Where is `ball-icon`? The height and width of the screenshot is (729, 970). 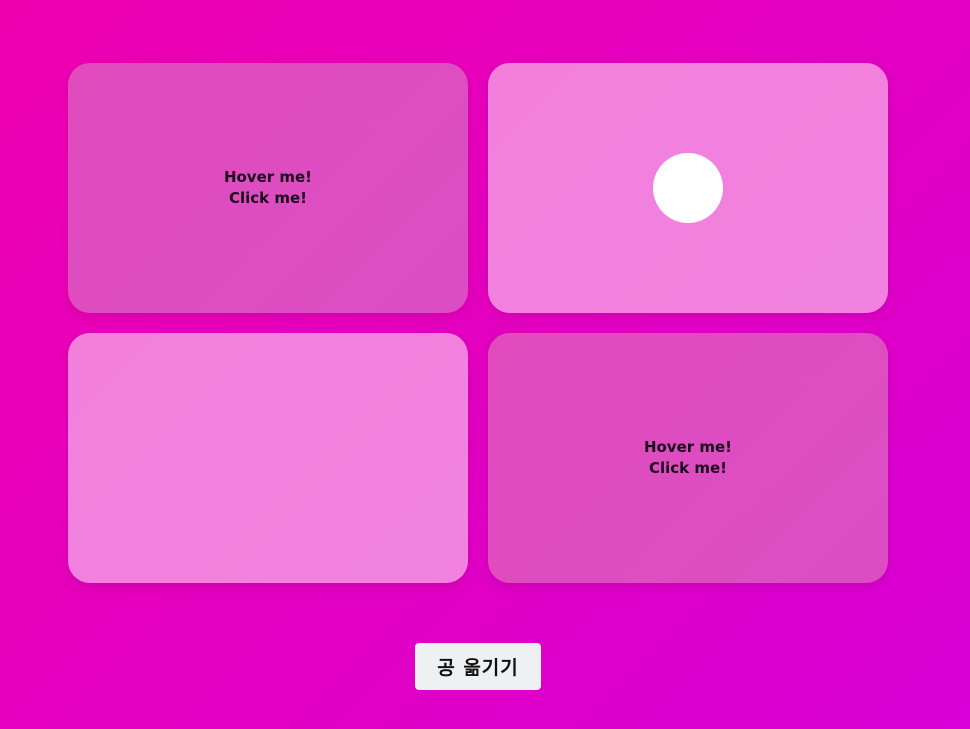 ball-icon is located at coordinates (688, 188).